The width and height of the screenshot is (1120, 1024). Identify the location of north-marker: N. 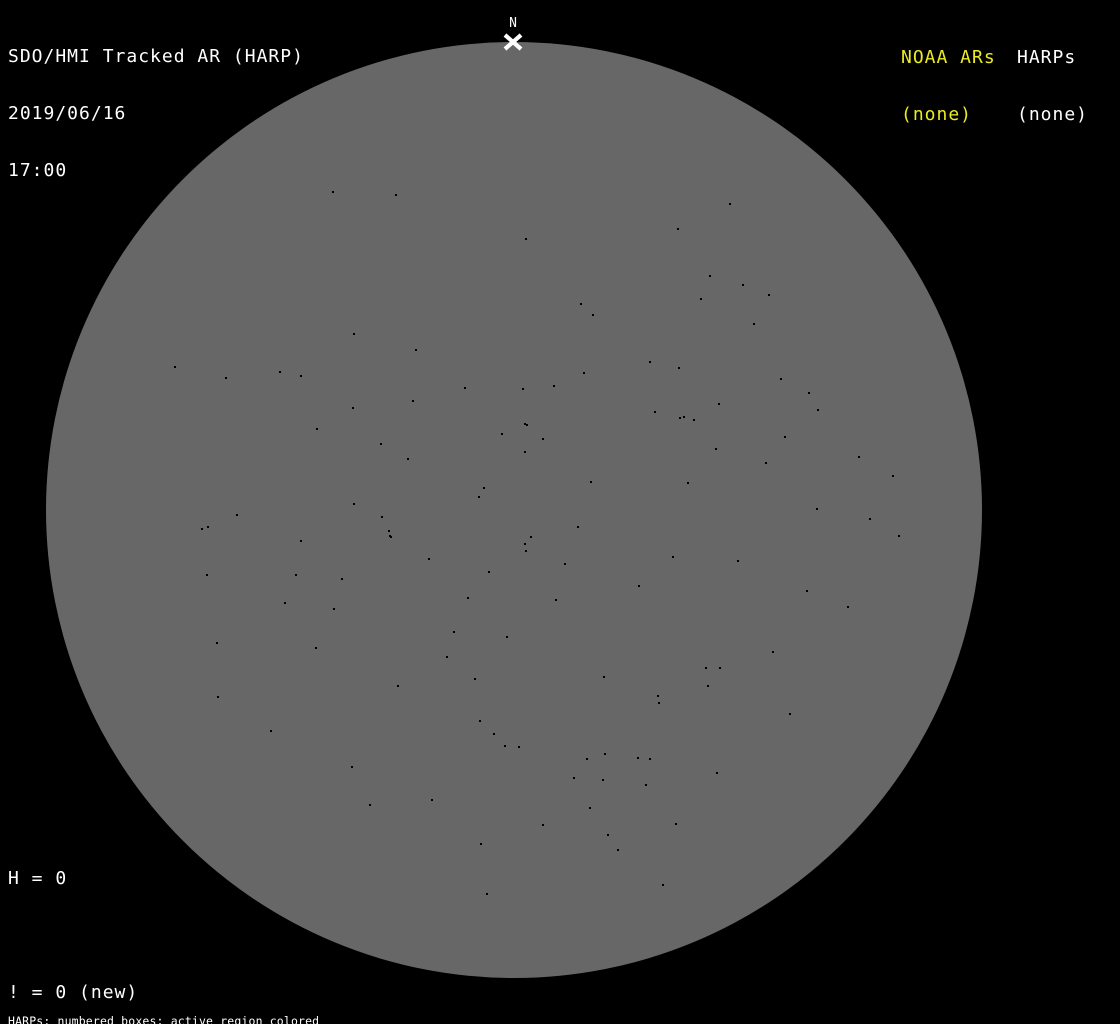
(513, 34).